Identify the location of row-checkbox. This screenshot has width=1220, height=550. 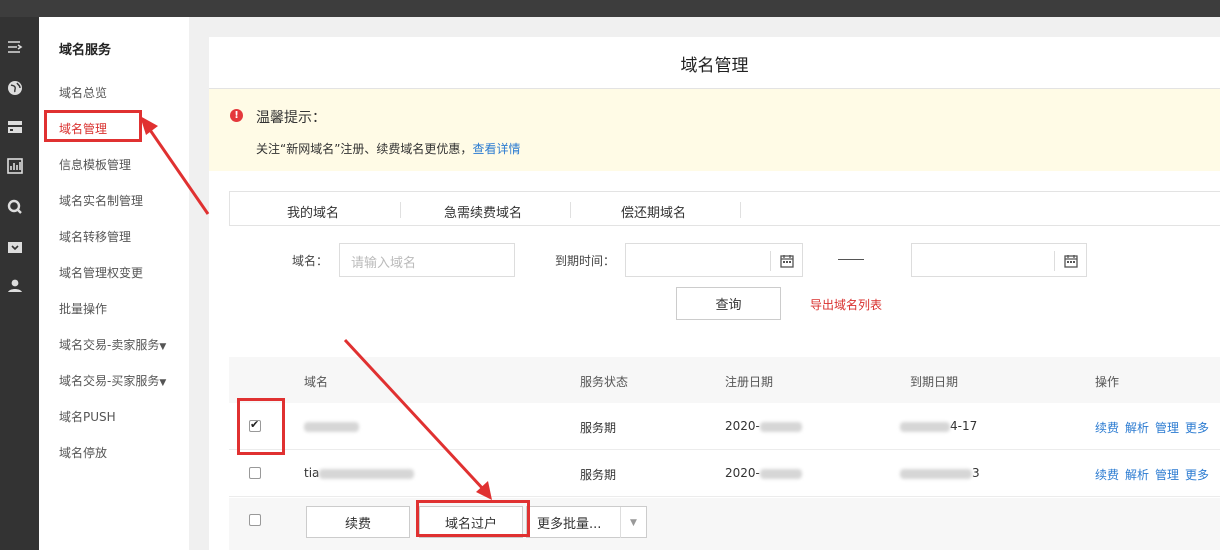
(255, 473).